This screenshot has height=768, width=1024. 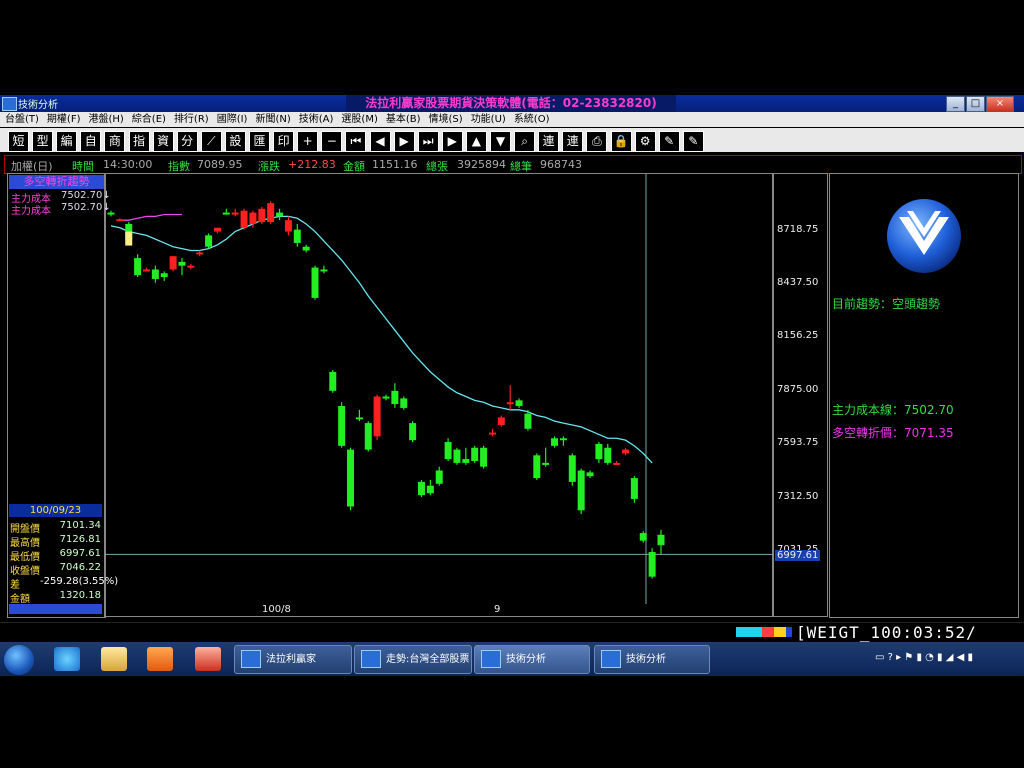 I want to click on menu-item-fundamental: 基本(B), so click(x=402, y=119).